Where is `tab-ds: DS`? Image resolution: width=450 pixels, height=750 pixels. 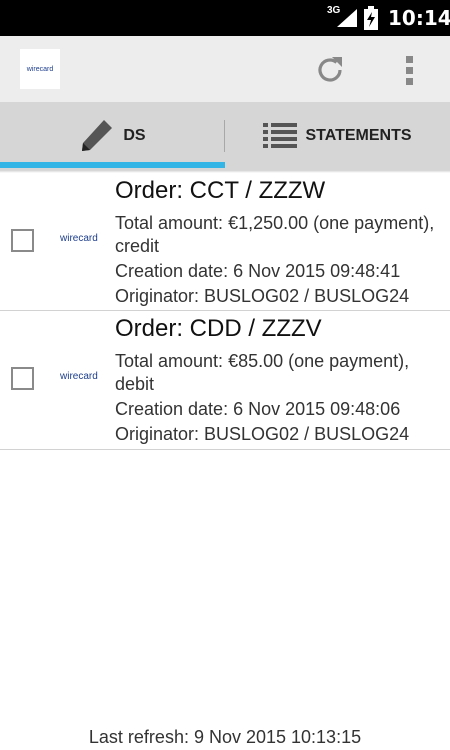
tab-ds: DS is located at coordinates (112, 136).